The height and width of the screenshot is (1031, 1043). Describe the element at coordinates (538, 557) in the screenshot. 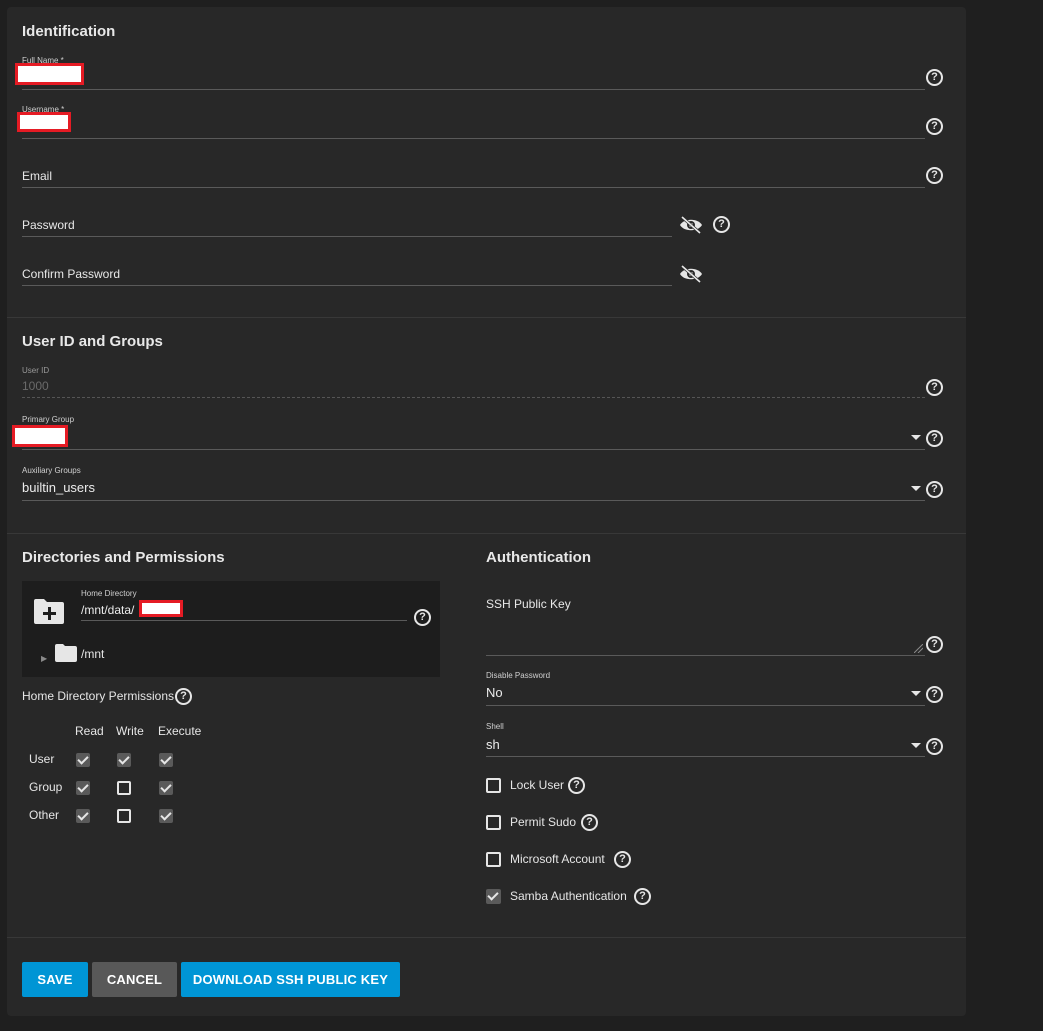

I see `section-title-authentication: Authentication` at that location.